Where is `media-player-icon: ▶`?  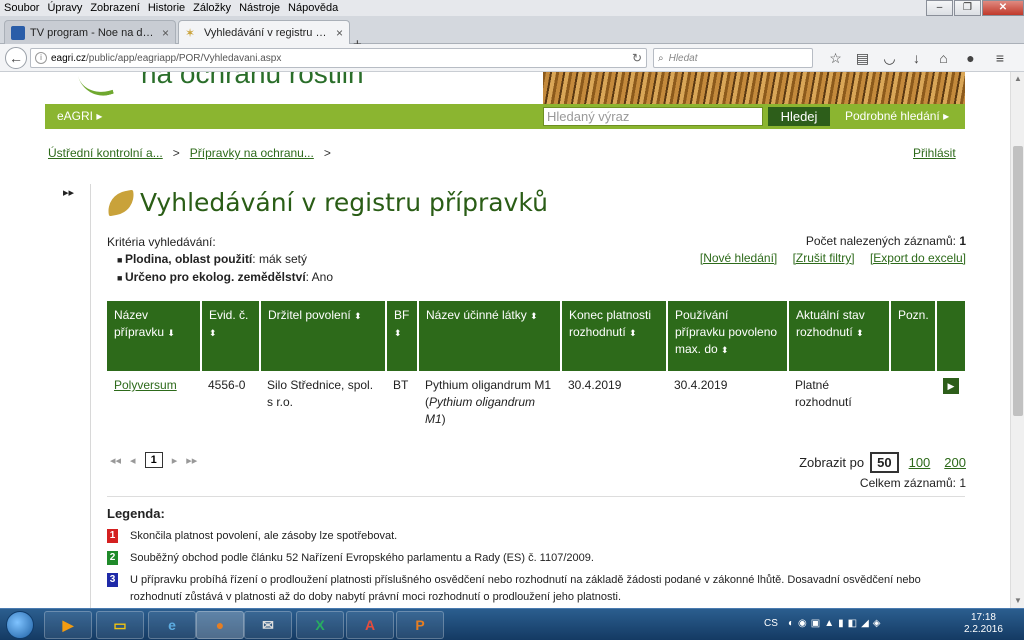 media-player-icon: ▶ is located at coordinates (68, 625).